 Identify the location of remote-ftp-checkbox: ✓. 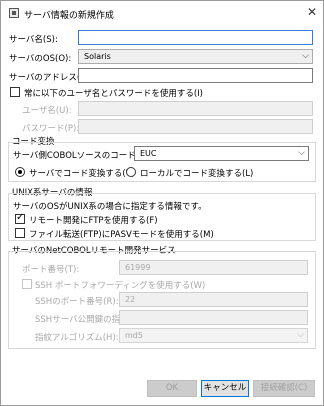
(20, 218).